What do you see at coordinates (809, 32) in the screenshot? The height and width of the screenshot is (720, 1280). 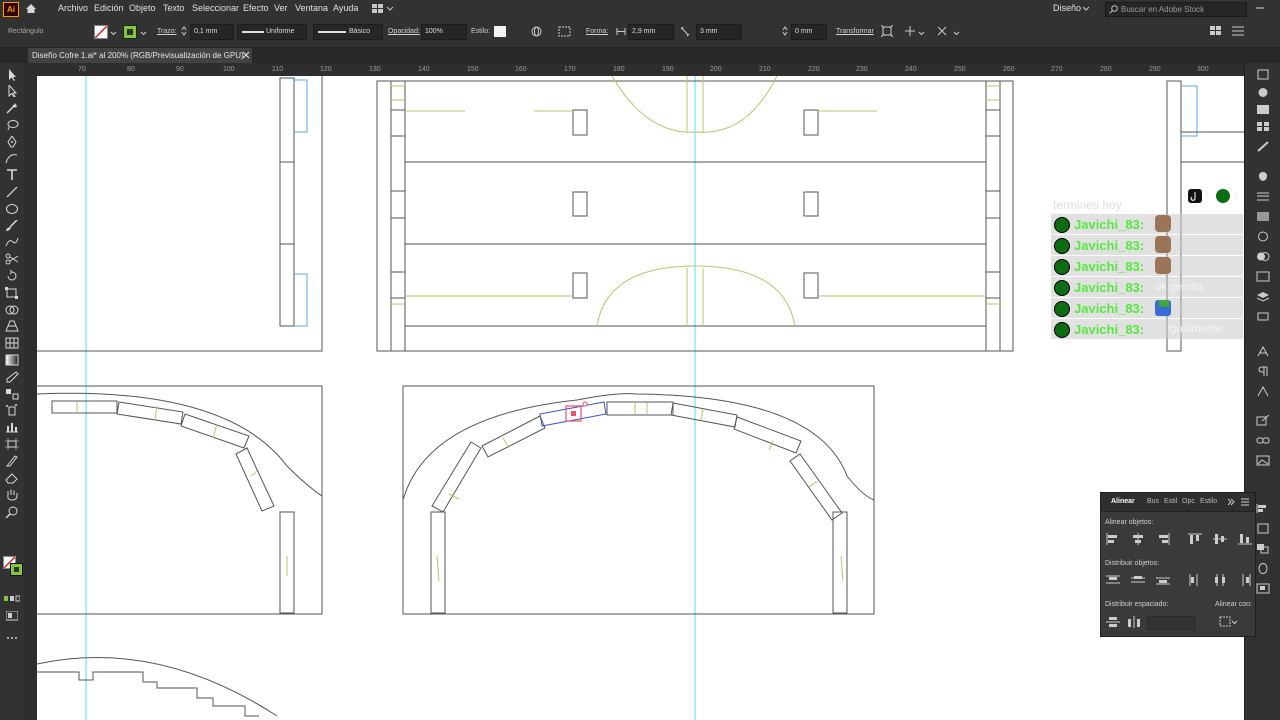 I see `corner-radius-input: 0 mm` at bounding box center [809, 32].